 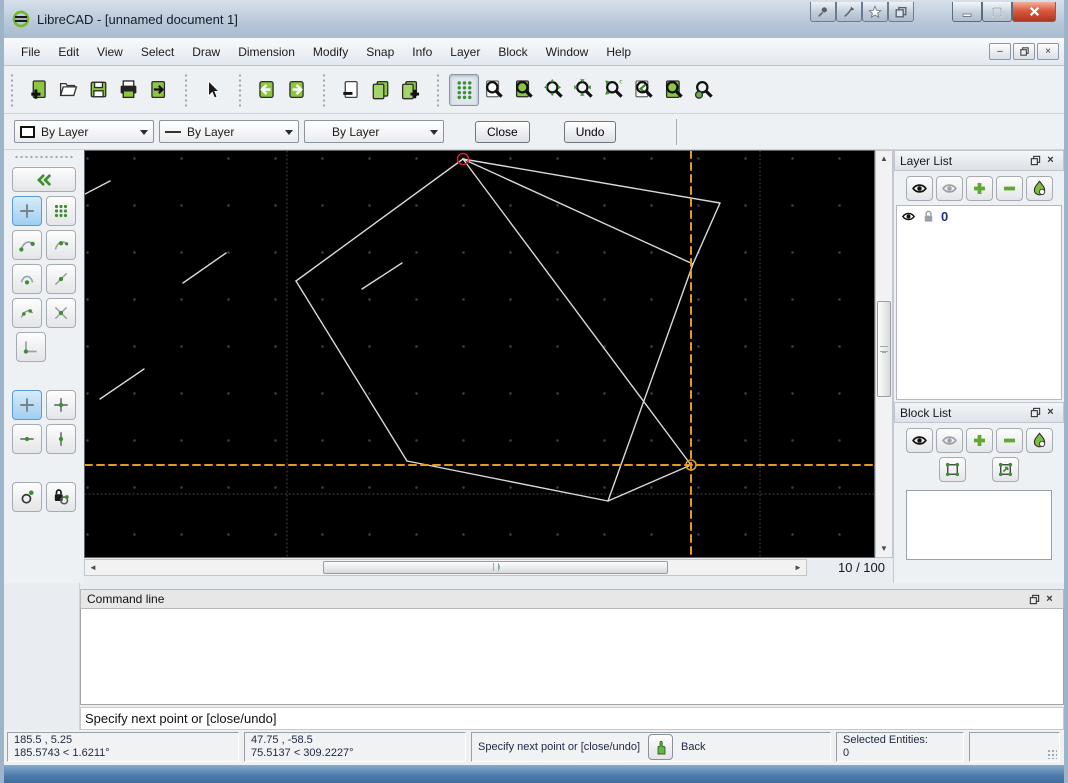 I want to click on menu-window: Window, so click(x=567, y=52).